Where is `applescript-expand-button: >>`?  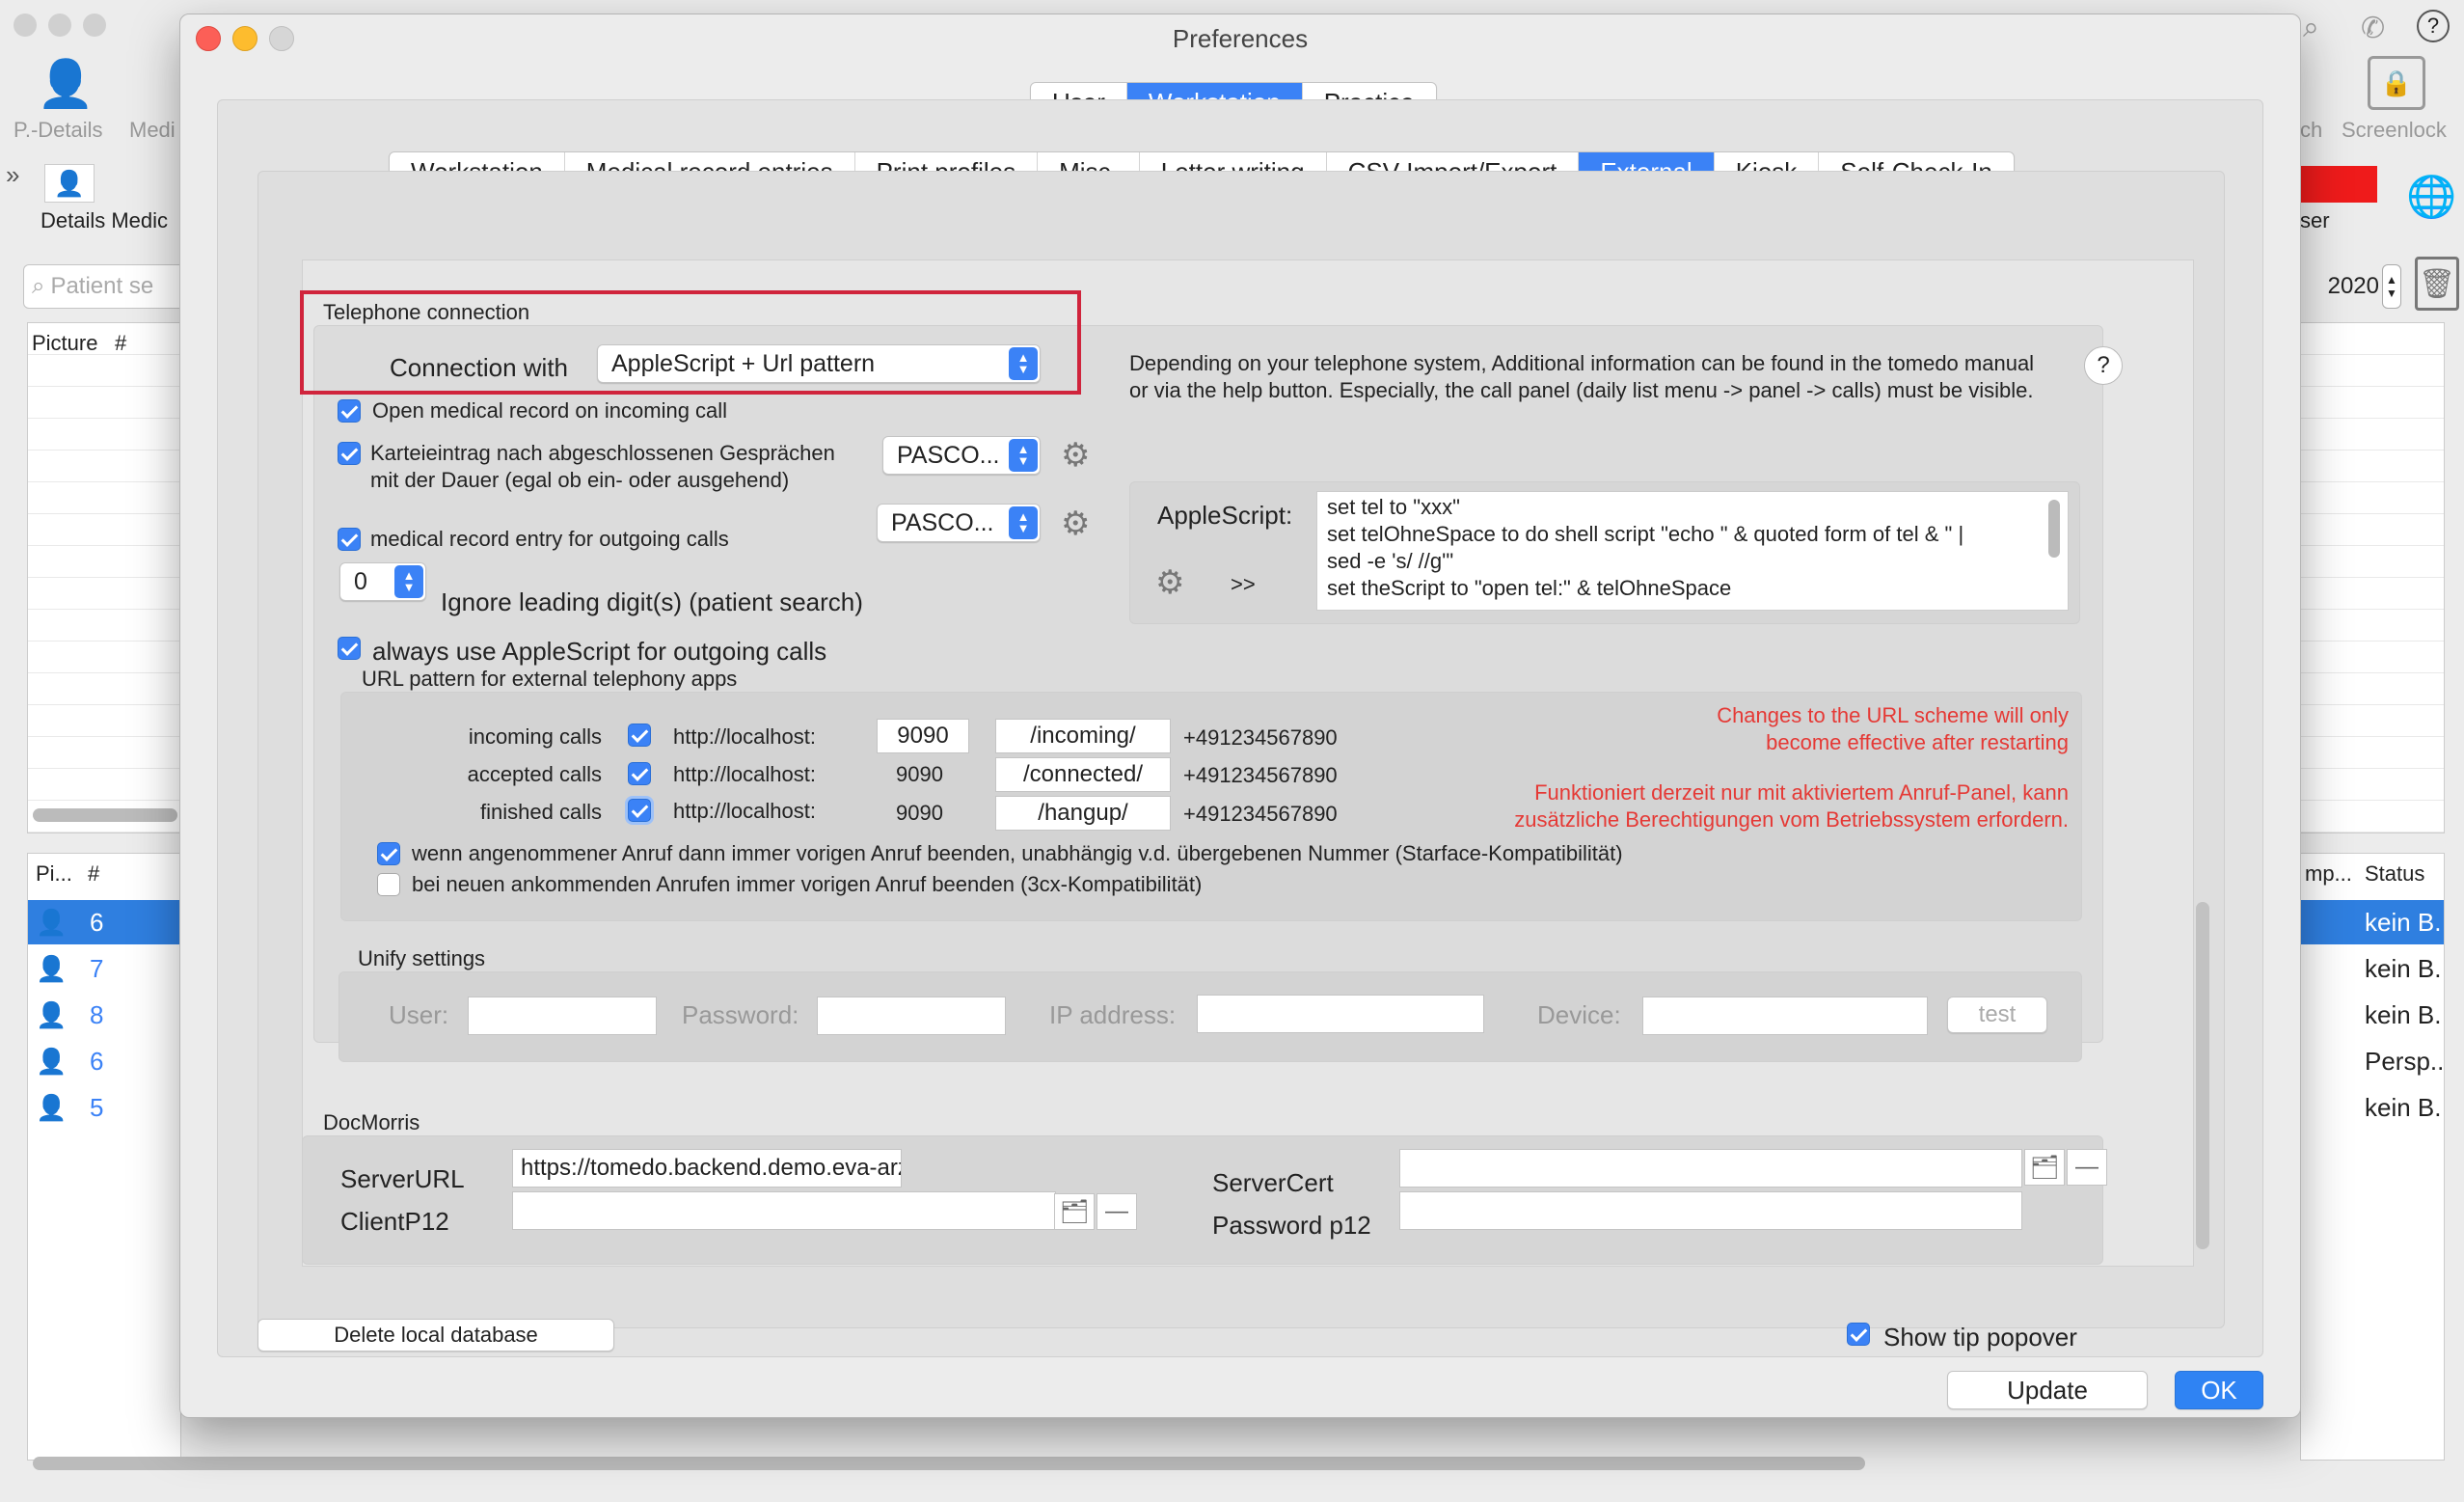
applescript-expand-button: >> is located at coordinates (1243, 585).